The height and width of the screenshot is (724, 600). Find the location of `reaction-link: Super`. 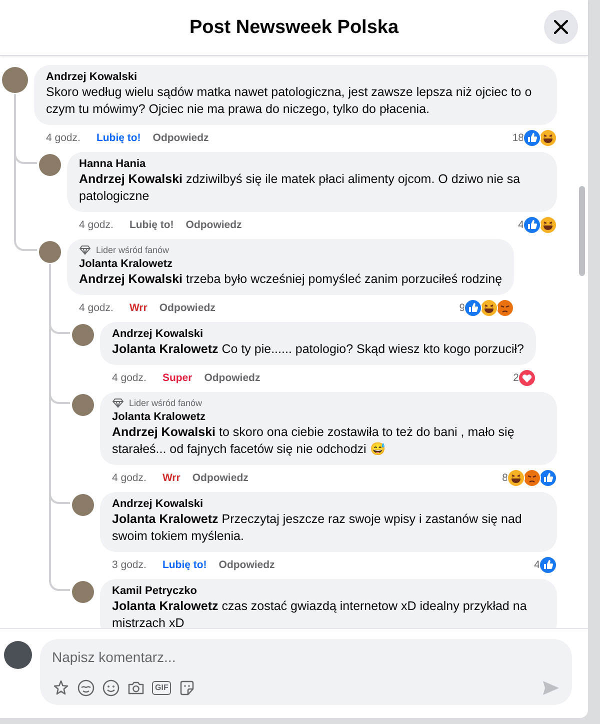

reaction-link: Super is located at coordinates (177, 378).